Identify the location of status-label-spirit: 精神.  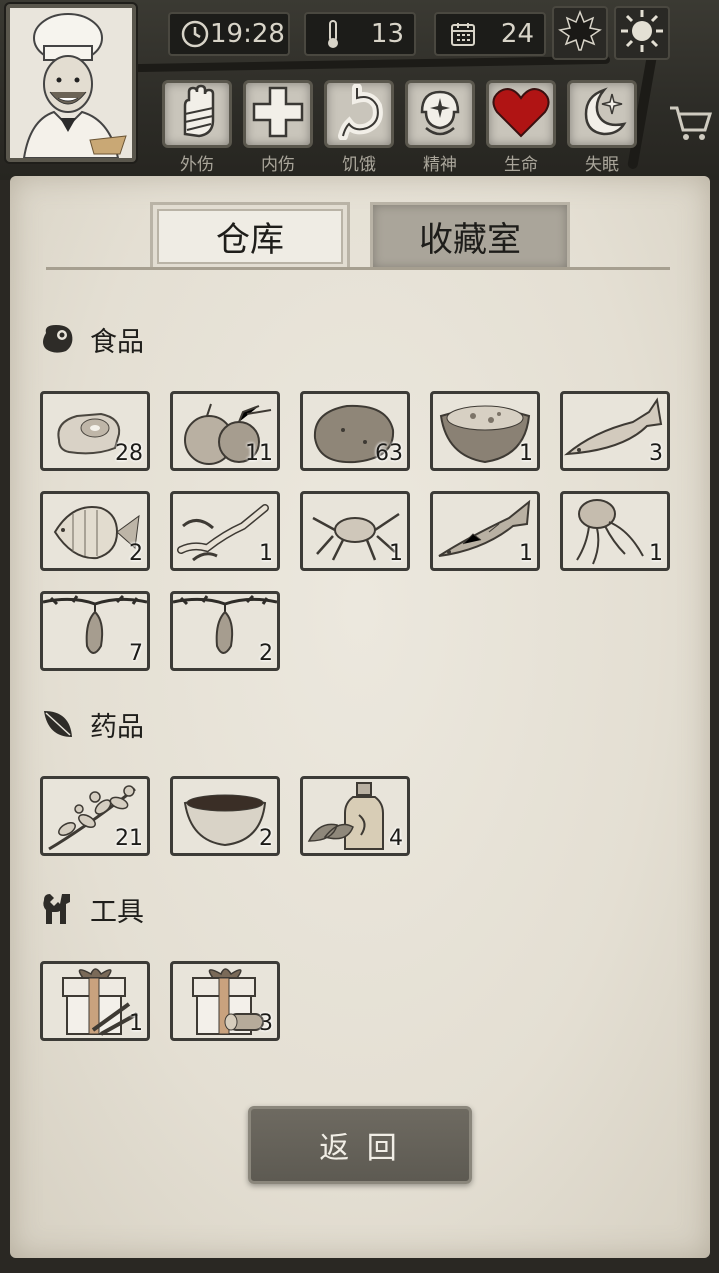
(440, 165).